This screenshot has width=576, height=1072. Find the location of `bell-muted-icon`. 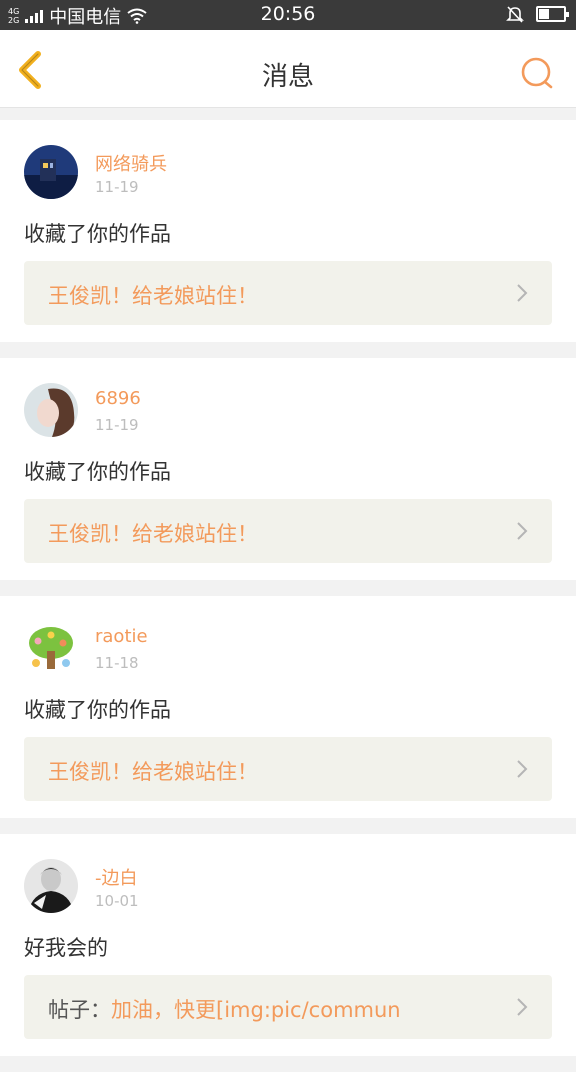

bell-muted-icon is located at coordinates (515, 14).